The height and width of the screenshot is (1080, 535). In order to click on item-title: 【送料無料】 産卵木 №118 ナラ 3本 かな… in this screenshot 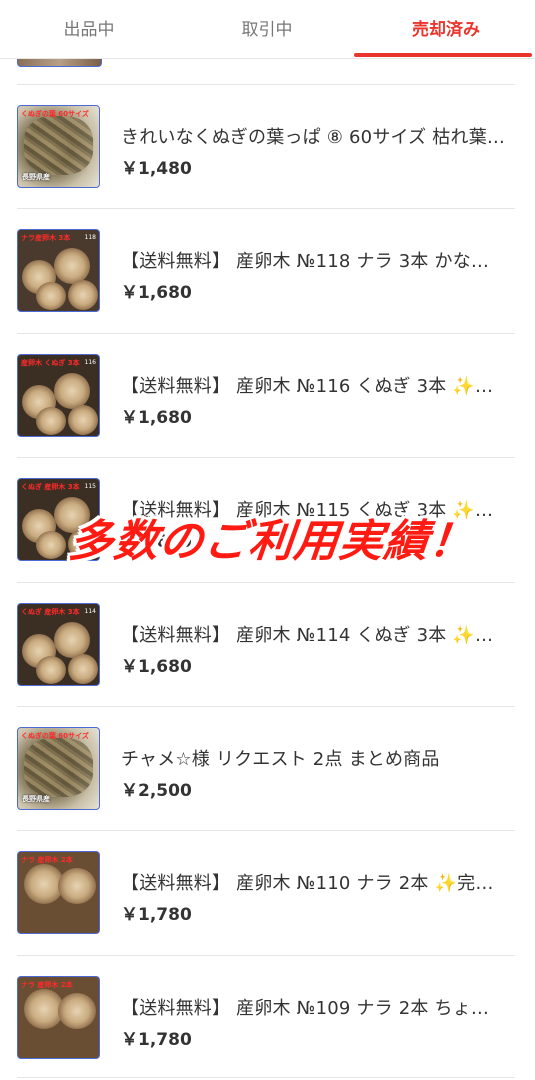, I will do `click(319, 260)`.